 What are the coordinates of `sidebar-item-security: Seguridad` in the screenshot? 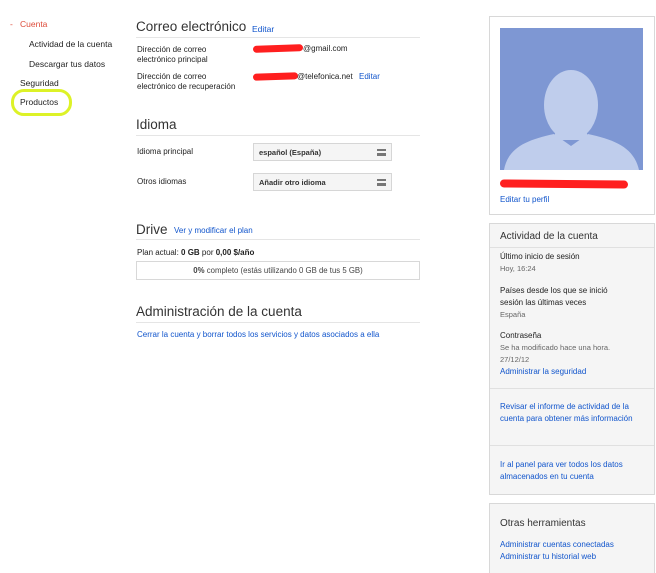 It's located at (39, 83).